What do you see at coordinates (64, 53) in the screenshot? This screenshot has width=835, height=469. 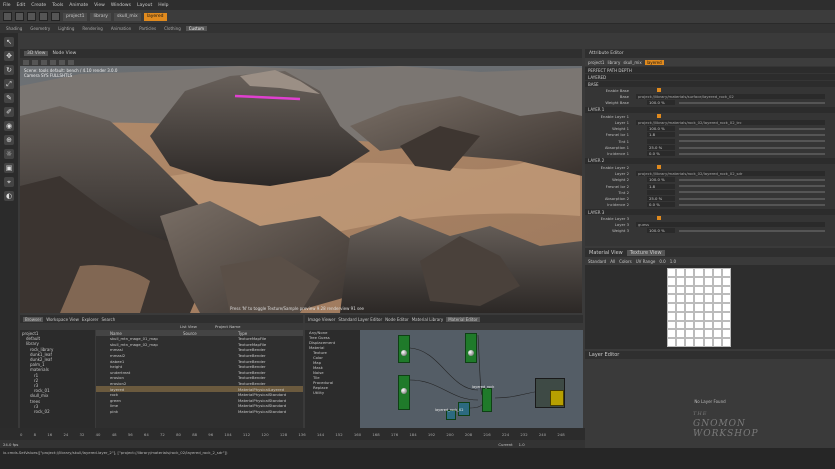 I see `tab-node-view: Node View` at bounding box center [64, 53].